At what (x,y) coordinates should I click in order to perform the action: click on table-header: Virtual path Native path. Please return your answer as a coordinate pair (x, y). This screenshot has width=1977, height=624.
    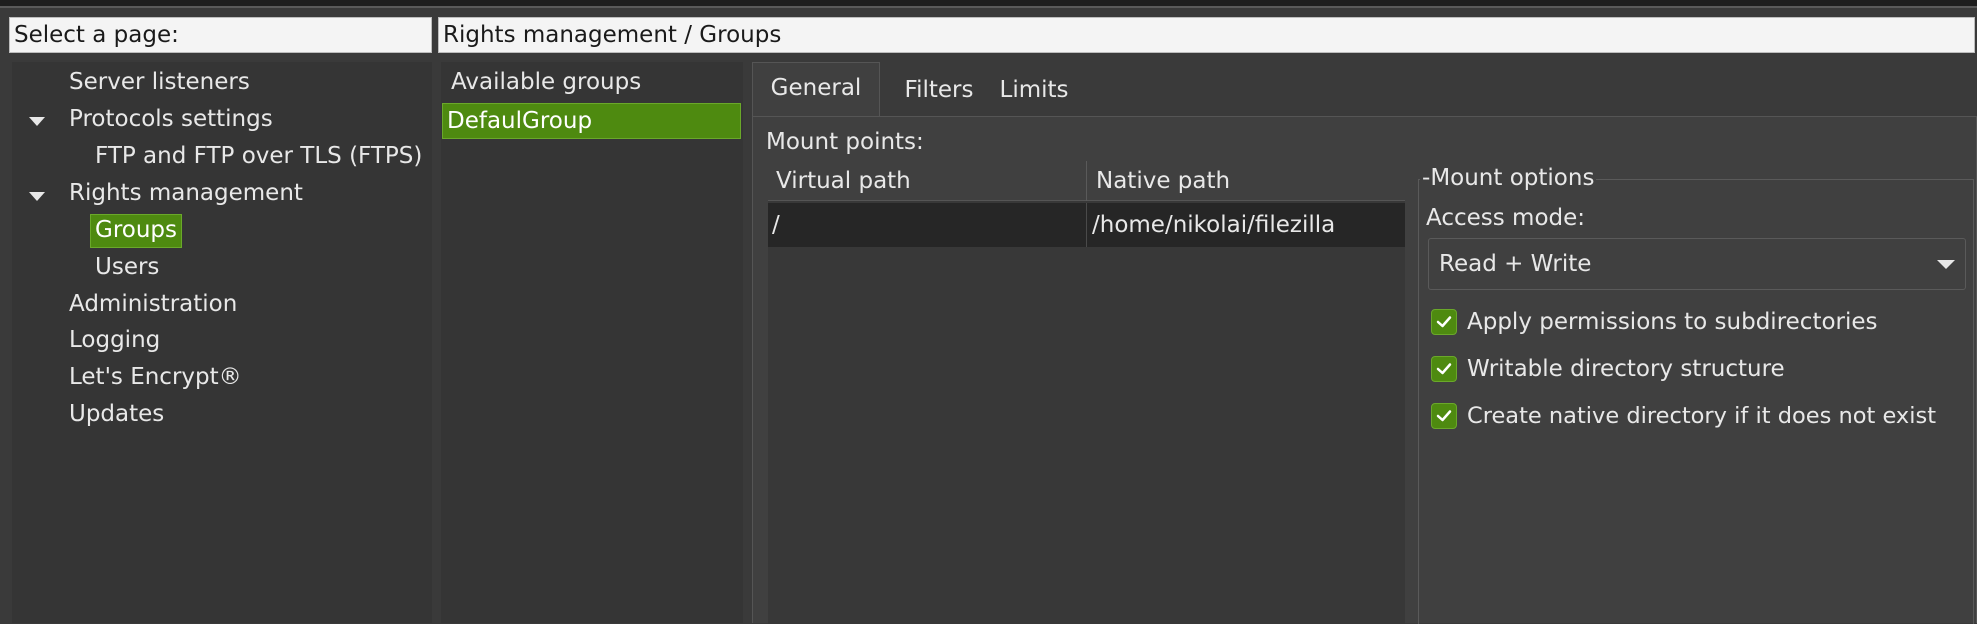
    Looking at the image, I should click on (1086, 181).